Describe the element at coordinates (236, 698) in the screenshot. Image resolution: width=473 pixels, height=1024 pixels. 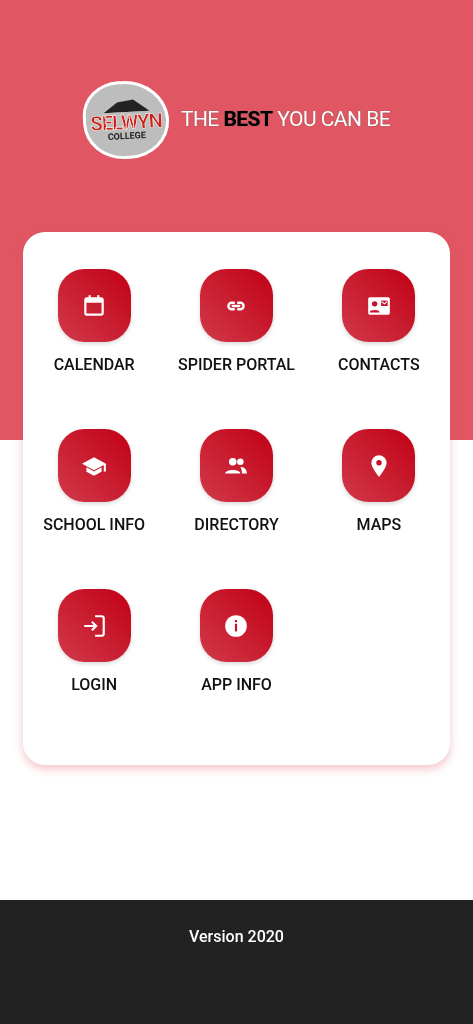
I see `menu-label: APP INFO` at that location.